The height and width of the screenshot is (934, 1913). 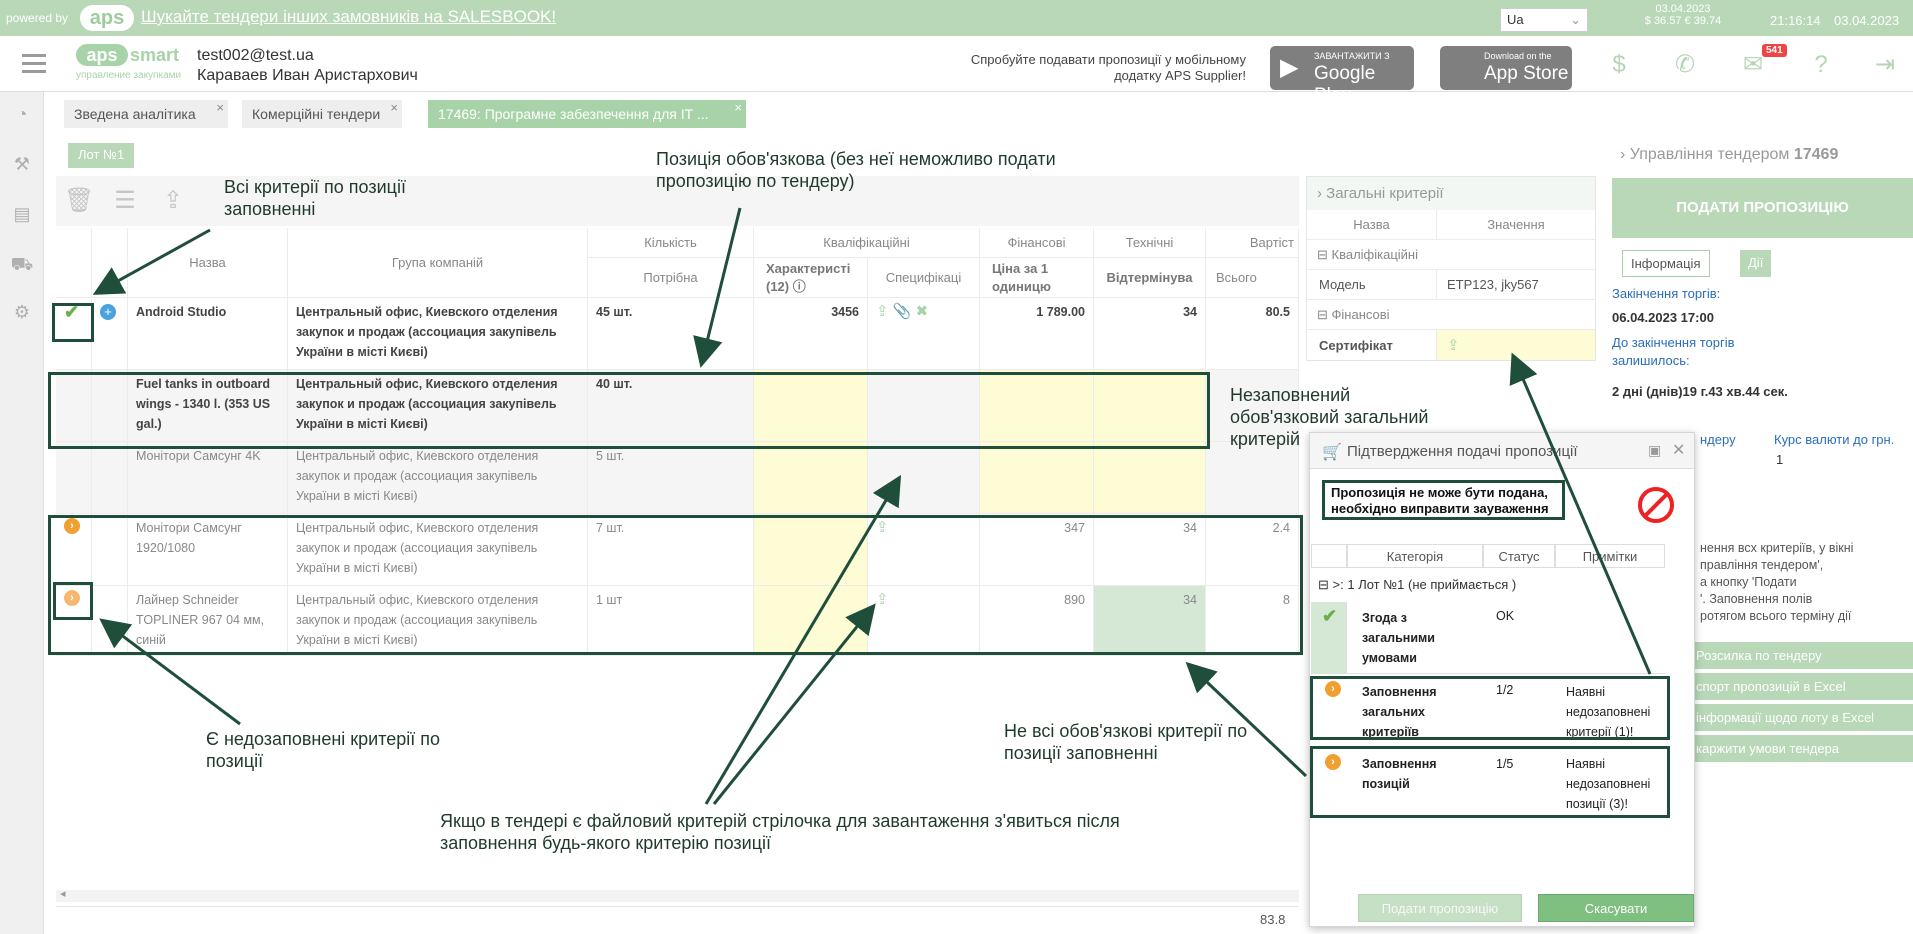 What do you see at coordinates (1616, 908) in the screenshot?
I see `dialog-cancel-button: Скасувати` at bounding box center [1616, 908].